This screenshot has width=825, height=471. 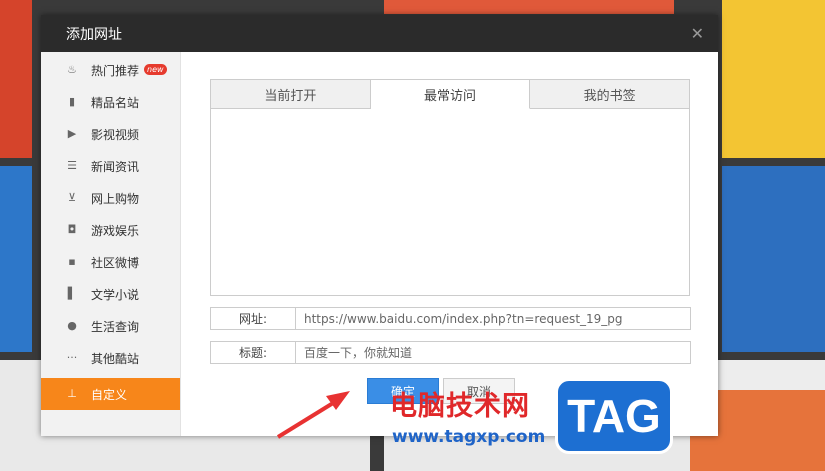 What do you see at coordinates (115, 358) in the screenshot?
I see `sidebar-item-label: 其他酷站` at bounding box center [115, 358].